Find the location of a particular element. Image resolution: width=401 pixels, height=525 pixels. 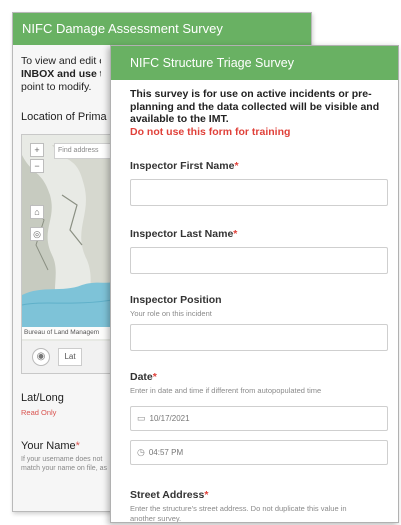

inspector-position-label: Inspector Position is located at coordinates (176, 300).